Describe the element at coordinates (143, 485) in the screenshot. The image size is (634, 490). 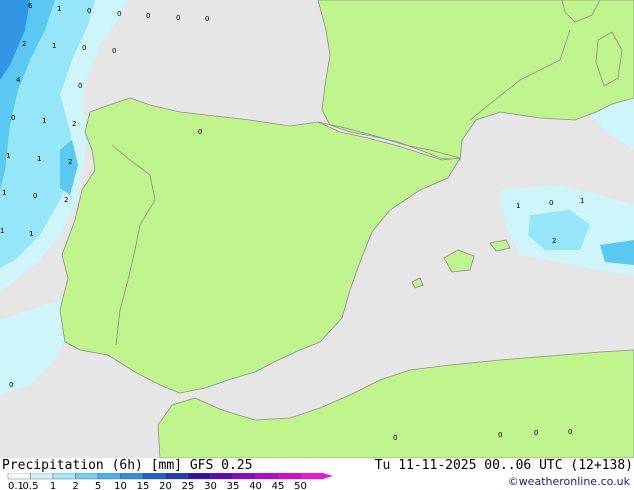
I see `legend-tick-label: 15` at that location.